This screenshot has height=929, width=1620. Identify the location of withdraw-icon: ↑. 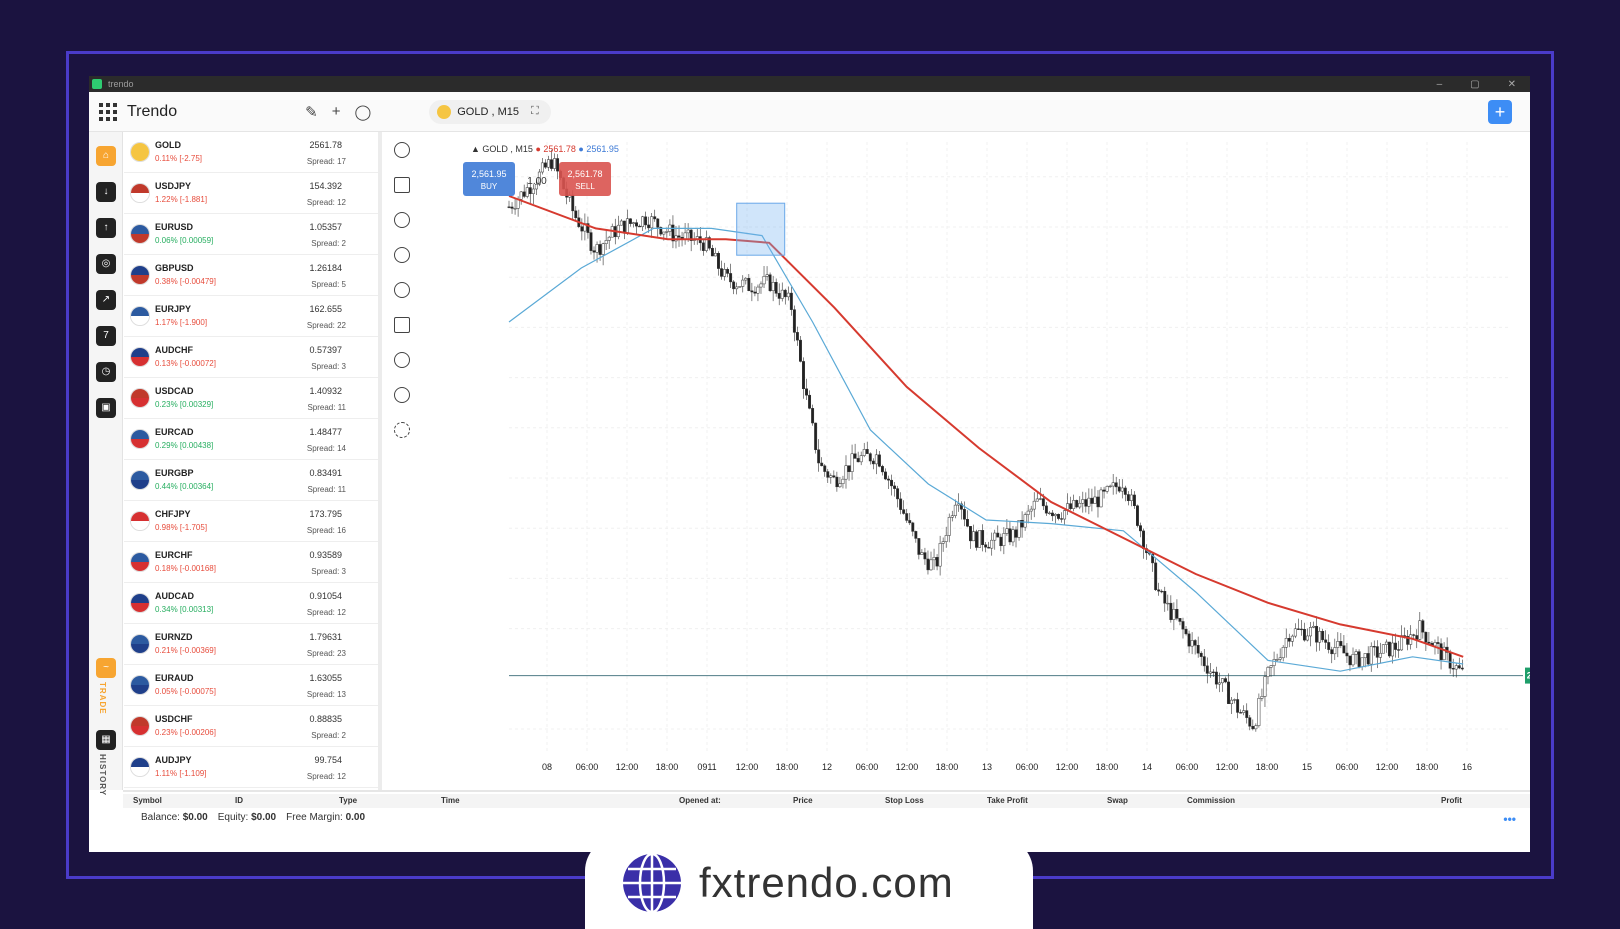
(106, 228).